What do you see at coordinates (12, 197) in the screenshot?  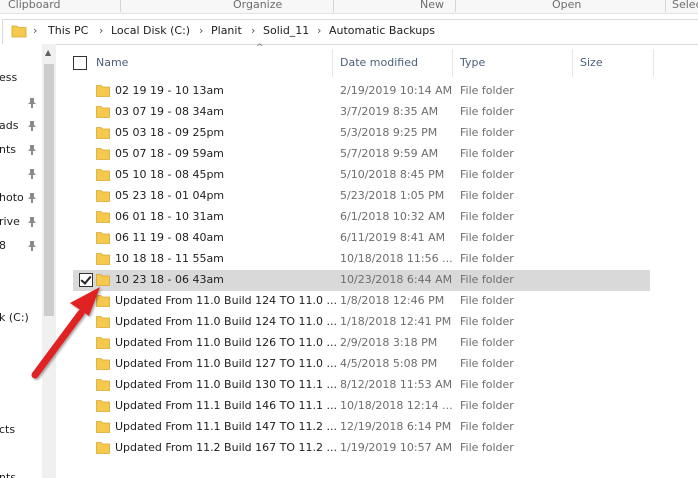 I see `nav-item-photos: hoto` at bounding box center [12, 197].